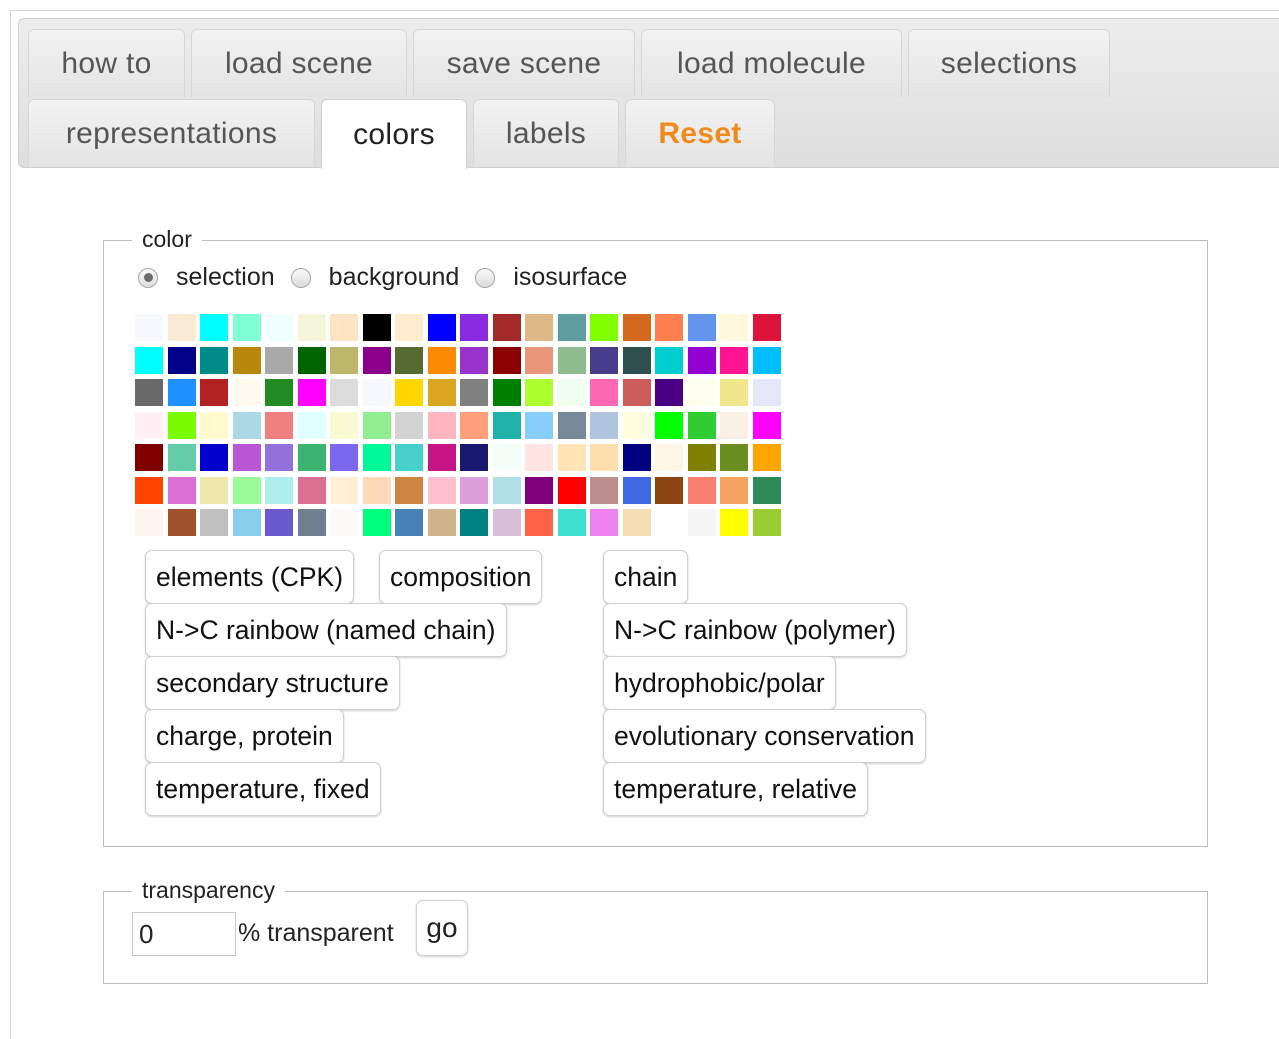  What do you see at coordinates (299, 63) in the screenshot?
I see `tab-load-scene: load scene` at bounding box center [299, 63].